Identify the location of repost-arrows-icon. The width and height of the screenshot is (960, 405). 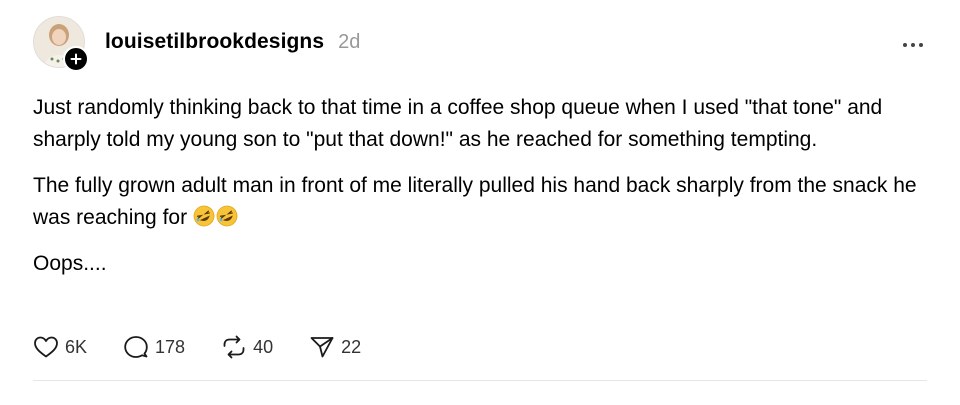
(234, 347).